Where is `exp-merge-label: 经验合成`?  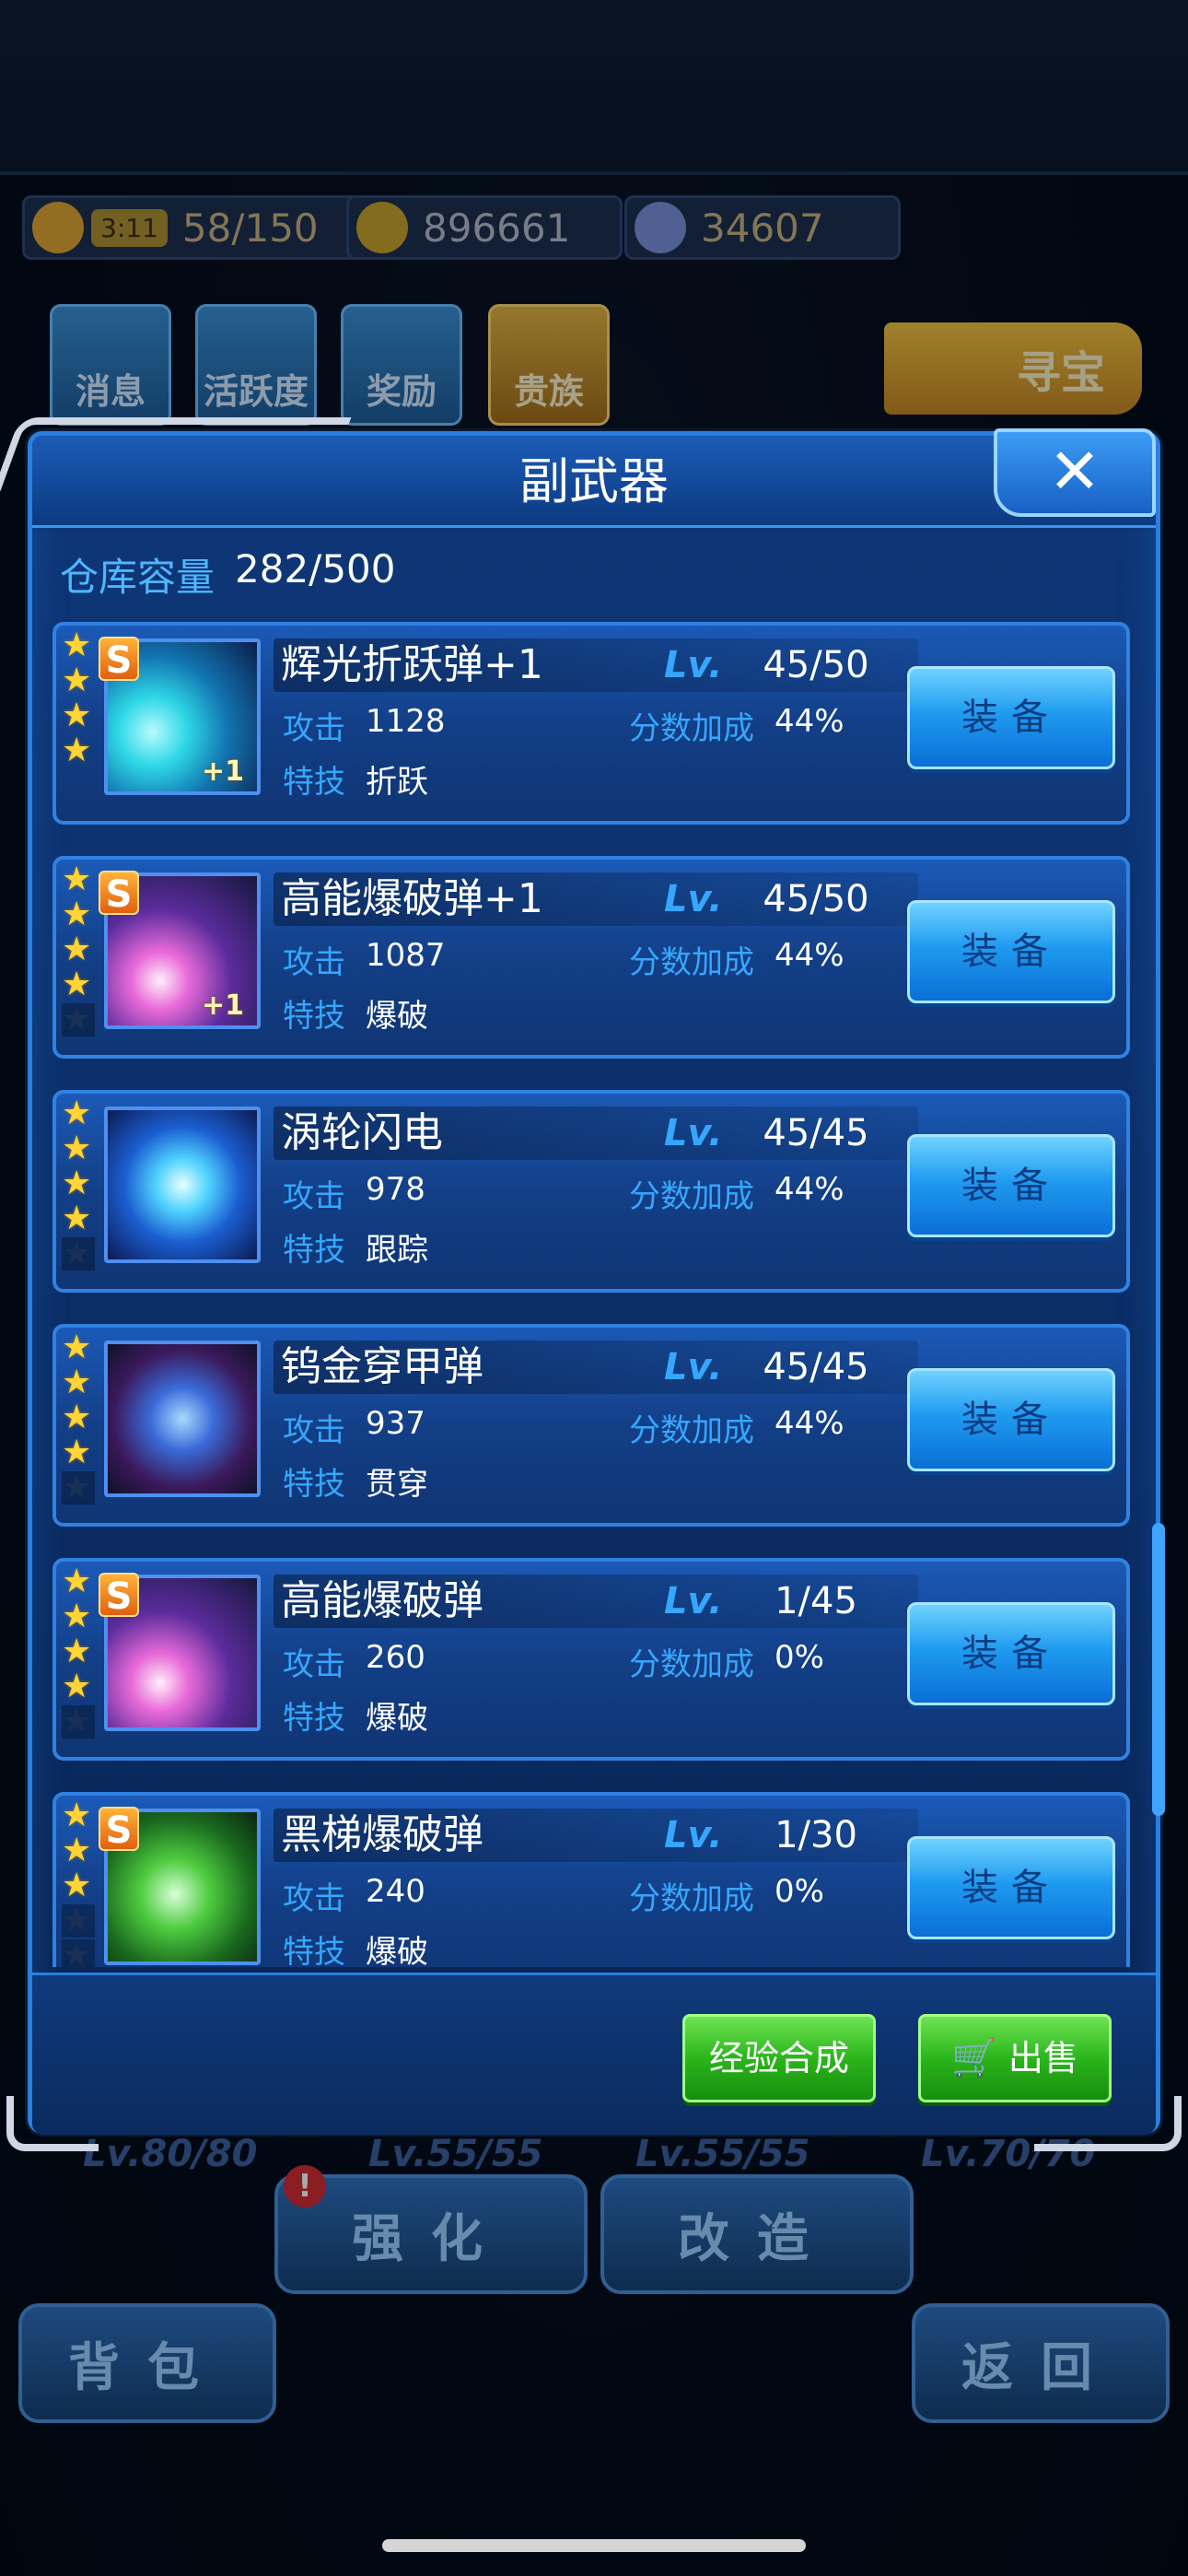
exp-merge-label: 经验合成 is located at coordinates (778, 2058).